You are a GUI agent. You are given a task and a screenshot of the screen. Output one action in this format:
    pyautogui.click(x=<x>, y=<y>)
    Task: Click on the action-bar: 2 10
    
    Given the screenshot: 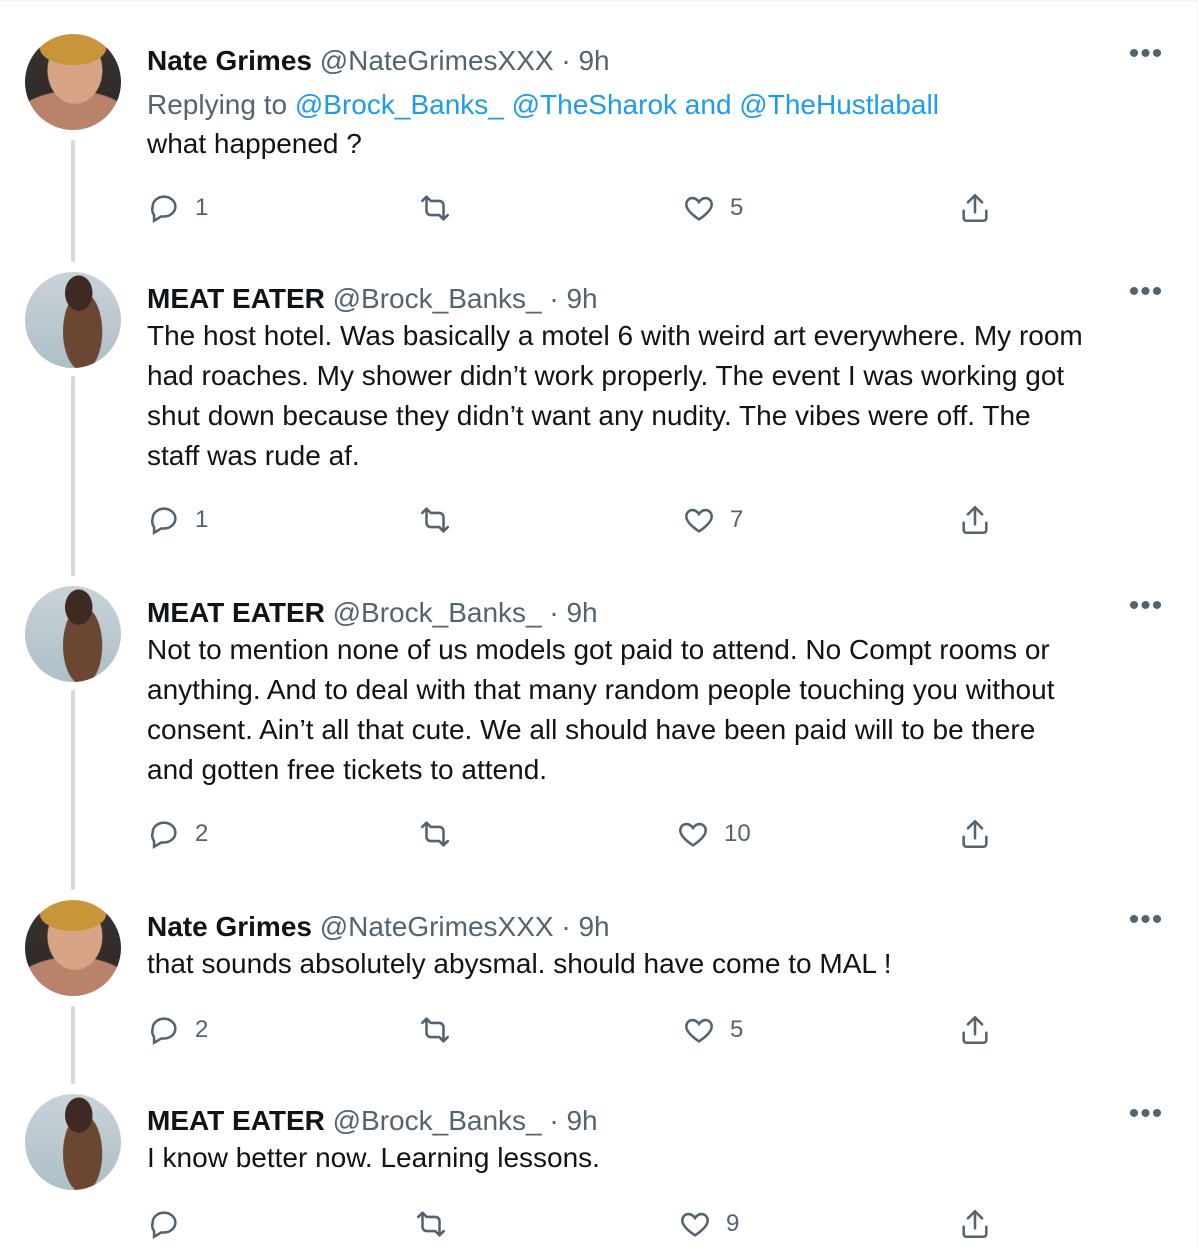 What is the action you would take?
    pyautogui.click(x=599, y=834)
    